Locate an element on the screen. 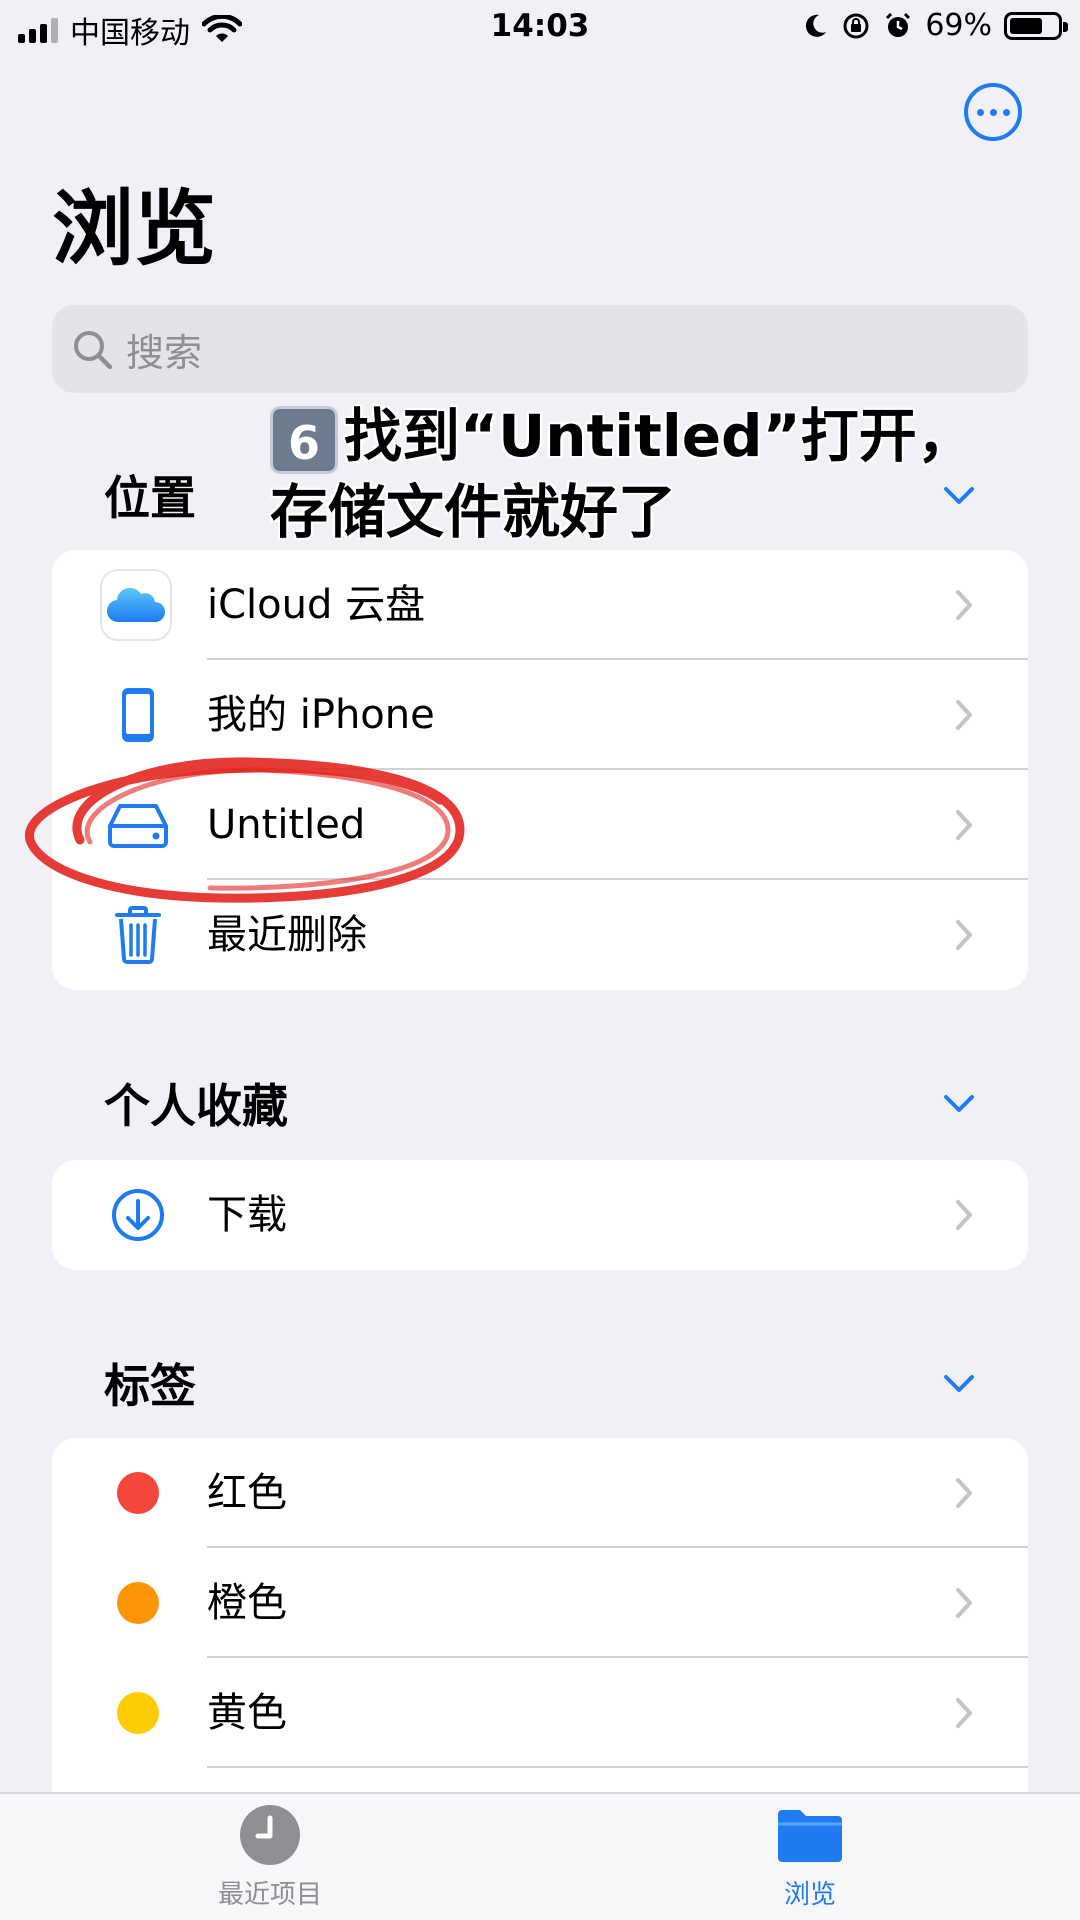 The height and width of the screenshot is (1920, 1080). list-item-tag-red: 红色 is located at coordinates (540, 1493).